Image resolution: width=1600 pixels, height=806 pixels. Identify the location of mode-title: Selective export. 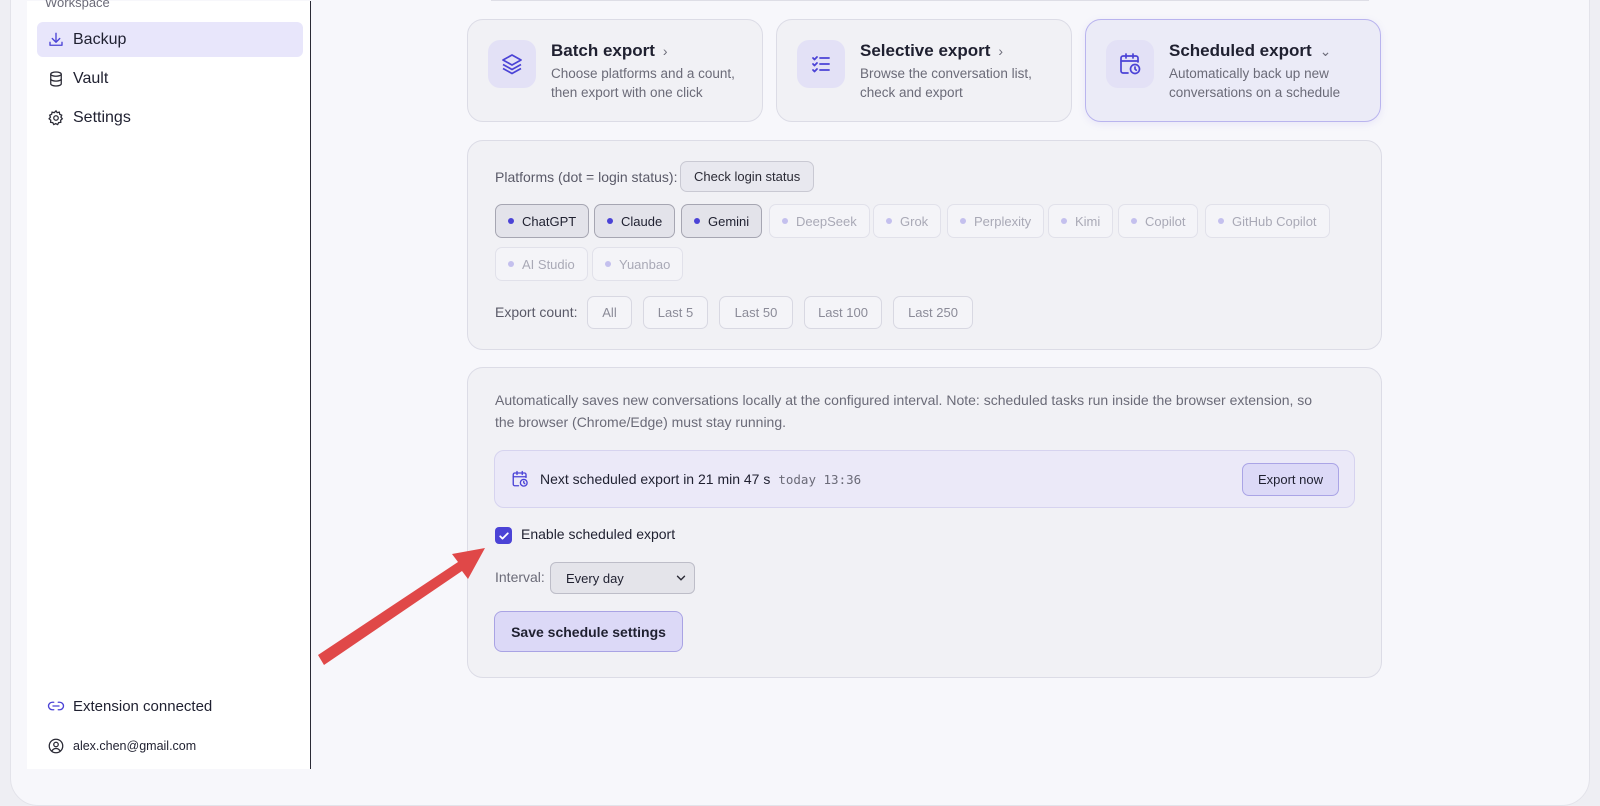
(925, 50).